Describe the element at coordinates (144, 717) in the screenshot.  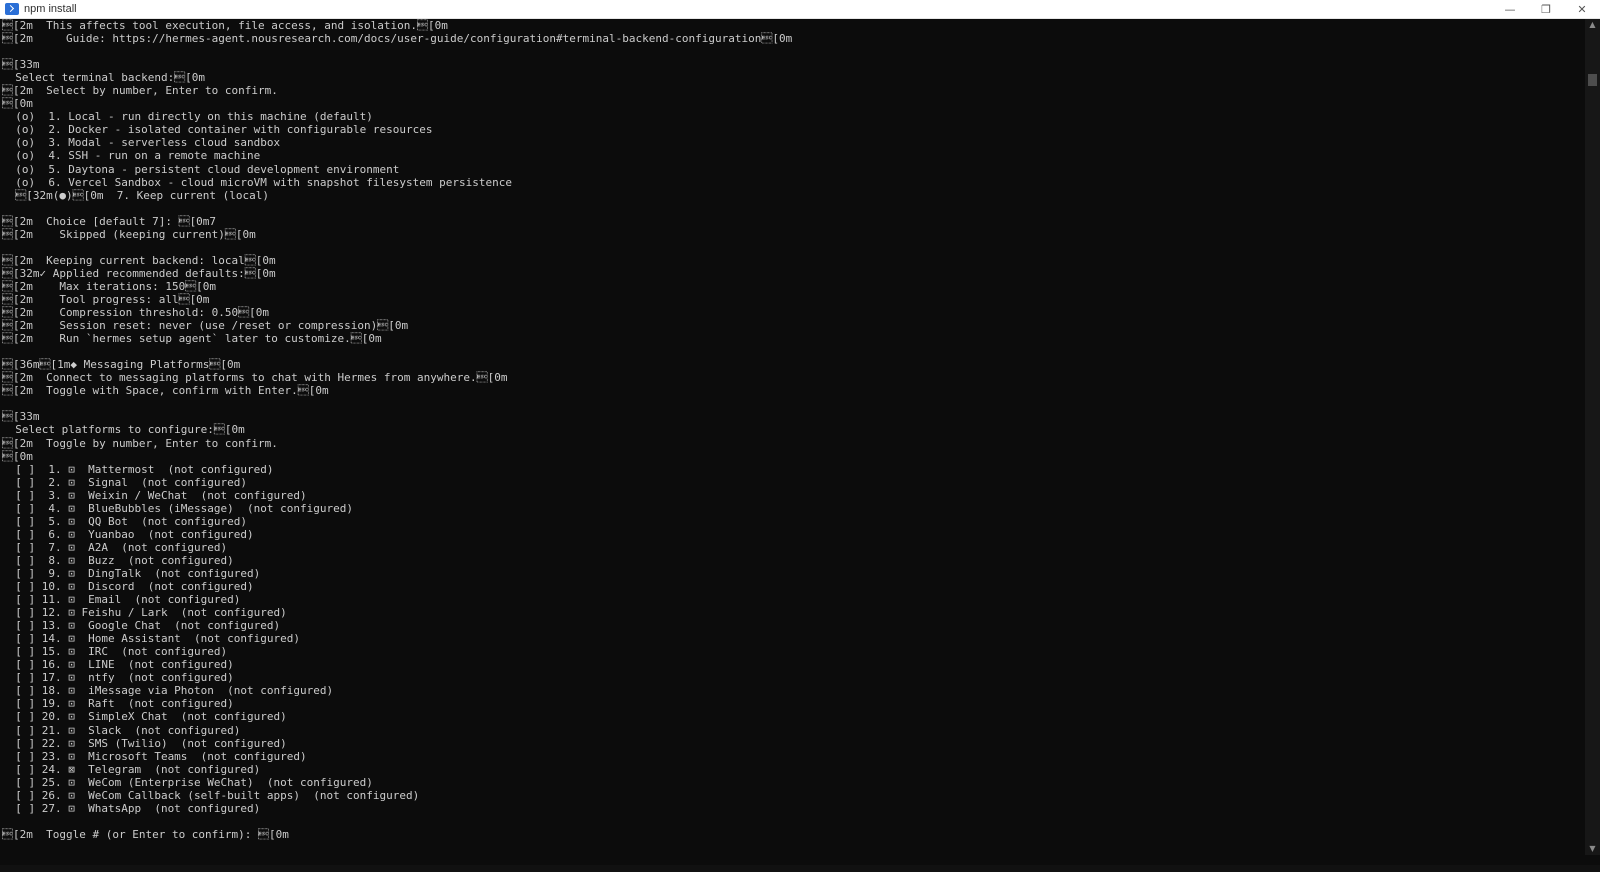
I see `terminal-line: [ ] 20. ⊡ SimpleX Chat (not configured)` at that location.